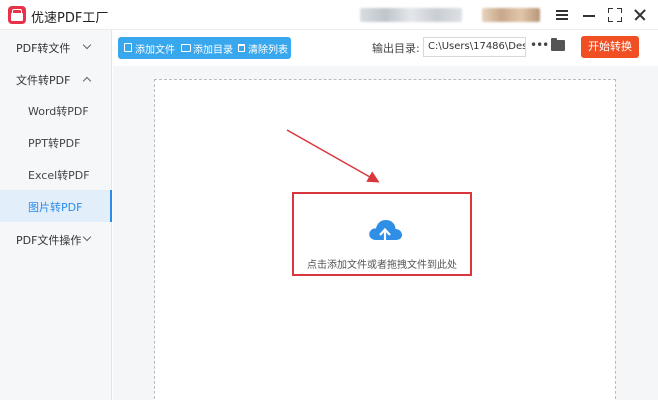  Describe the element at coordinates (539, 46) in the screenshot. I see `more-options-button: •••` at that location.